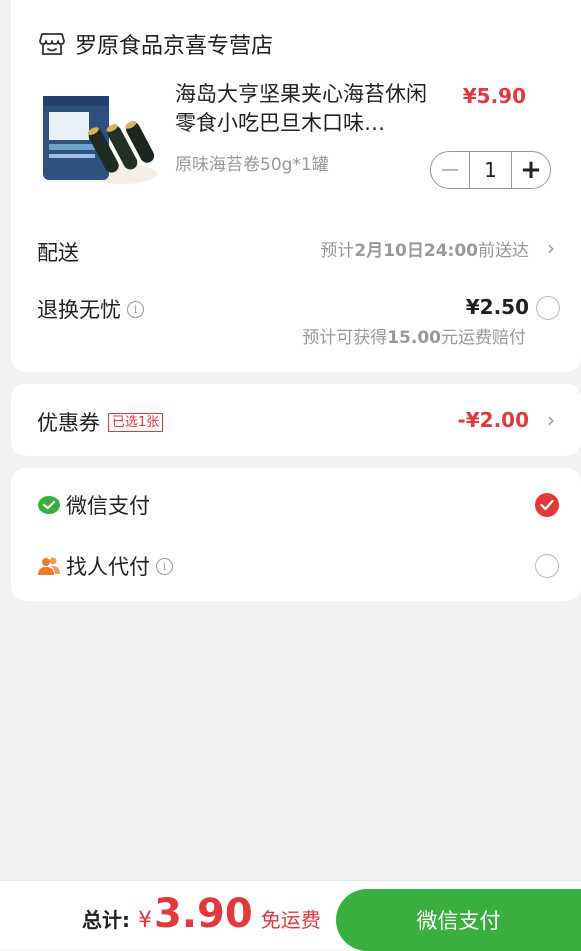 This screenshot has width=581, height=951. I want to click on shop-header: 罗原食品京喜专营店, so click(156, 44).